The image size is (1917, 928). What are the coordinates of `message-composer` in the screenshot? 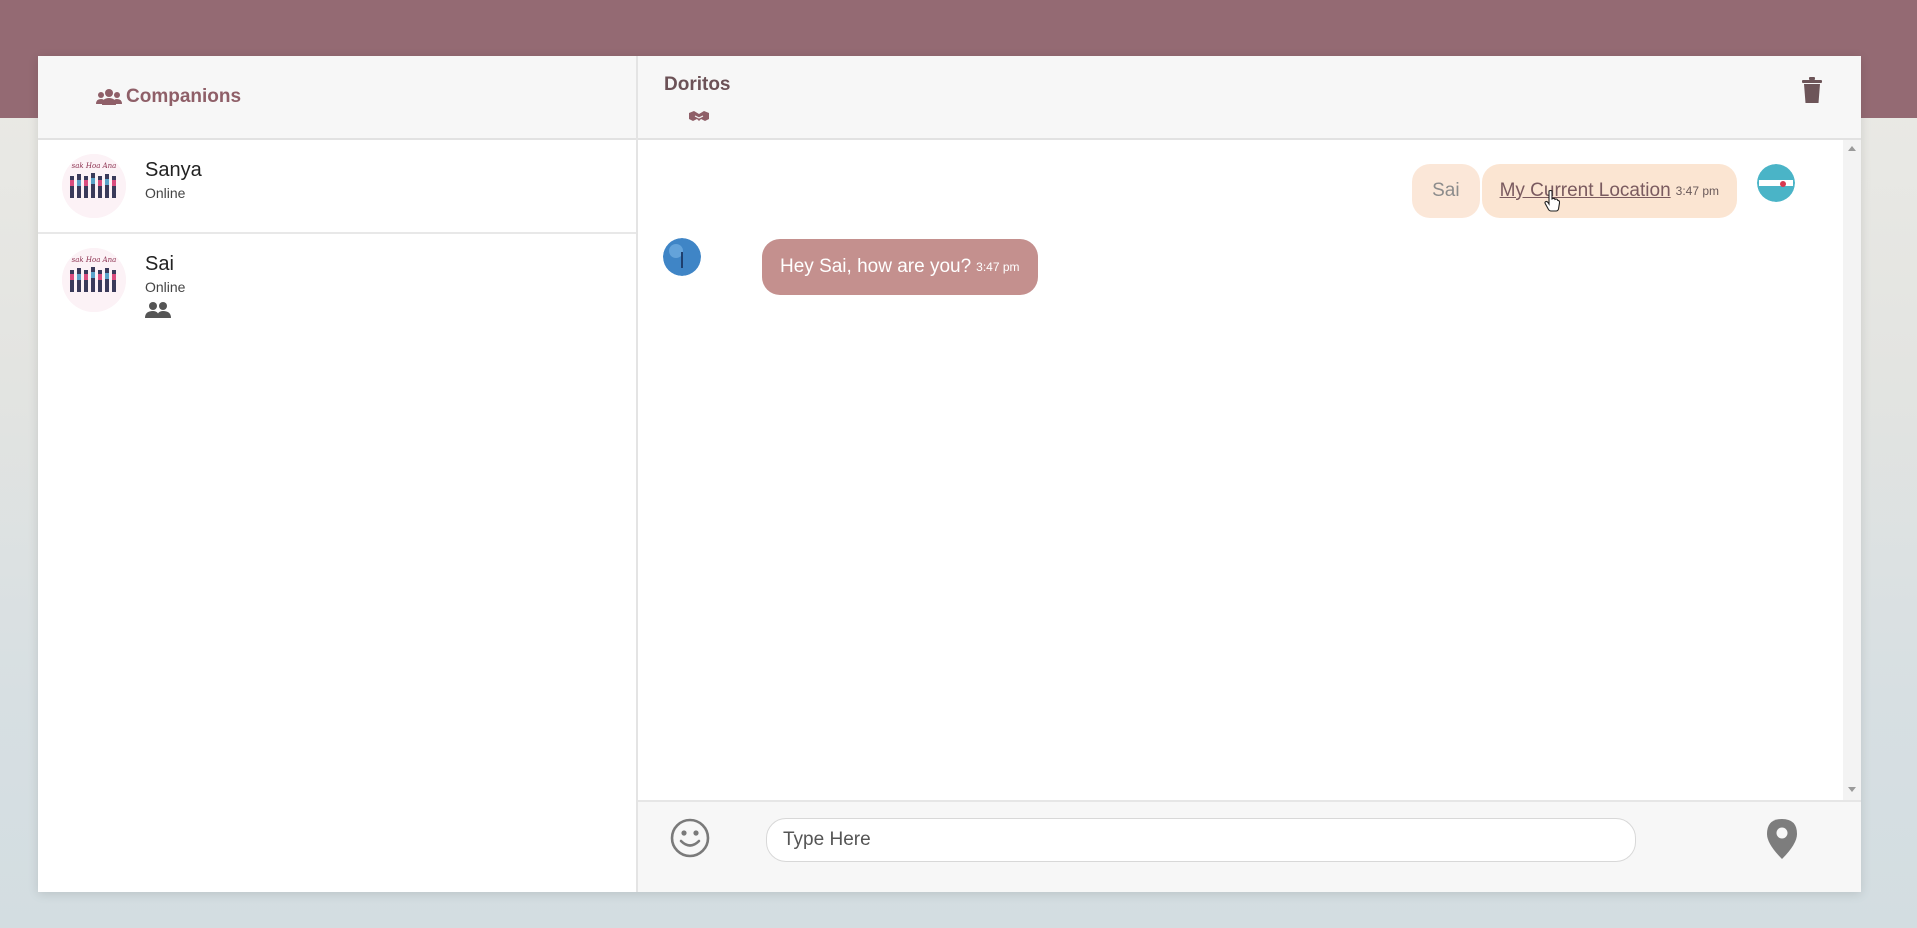 It's located at (1249, 846).